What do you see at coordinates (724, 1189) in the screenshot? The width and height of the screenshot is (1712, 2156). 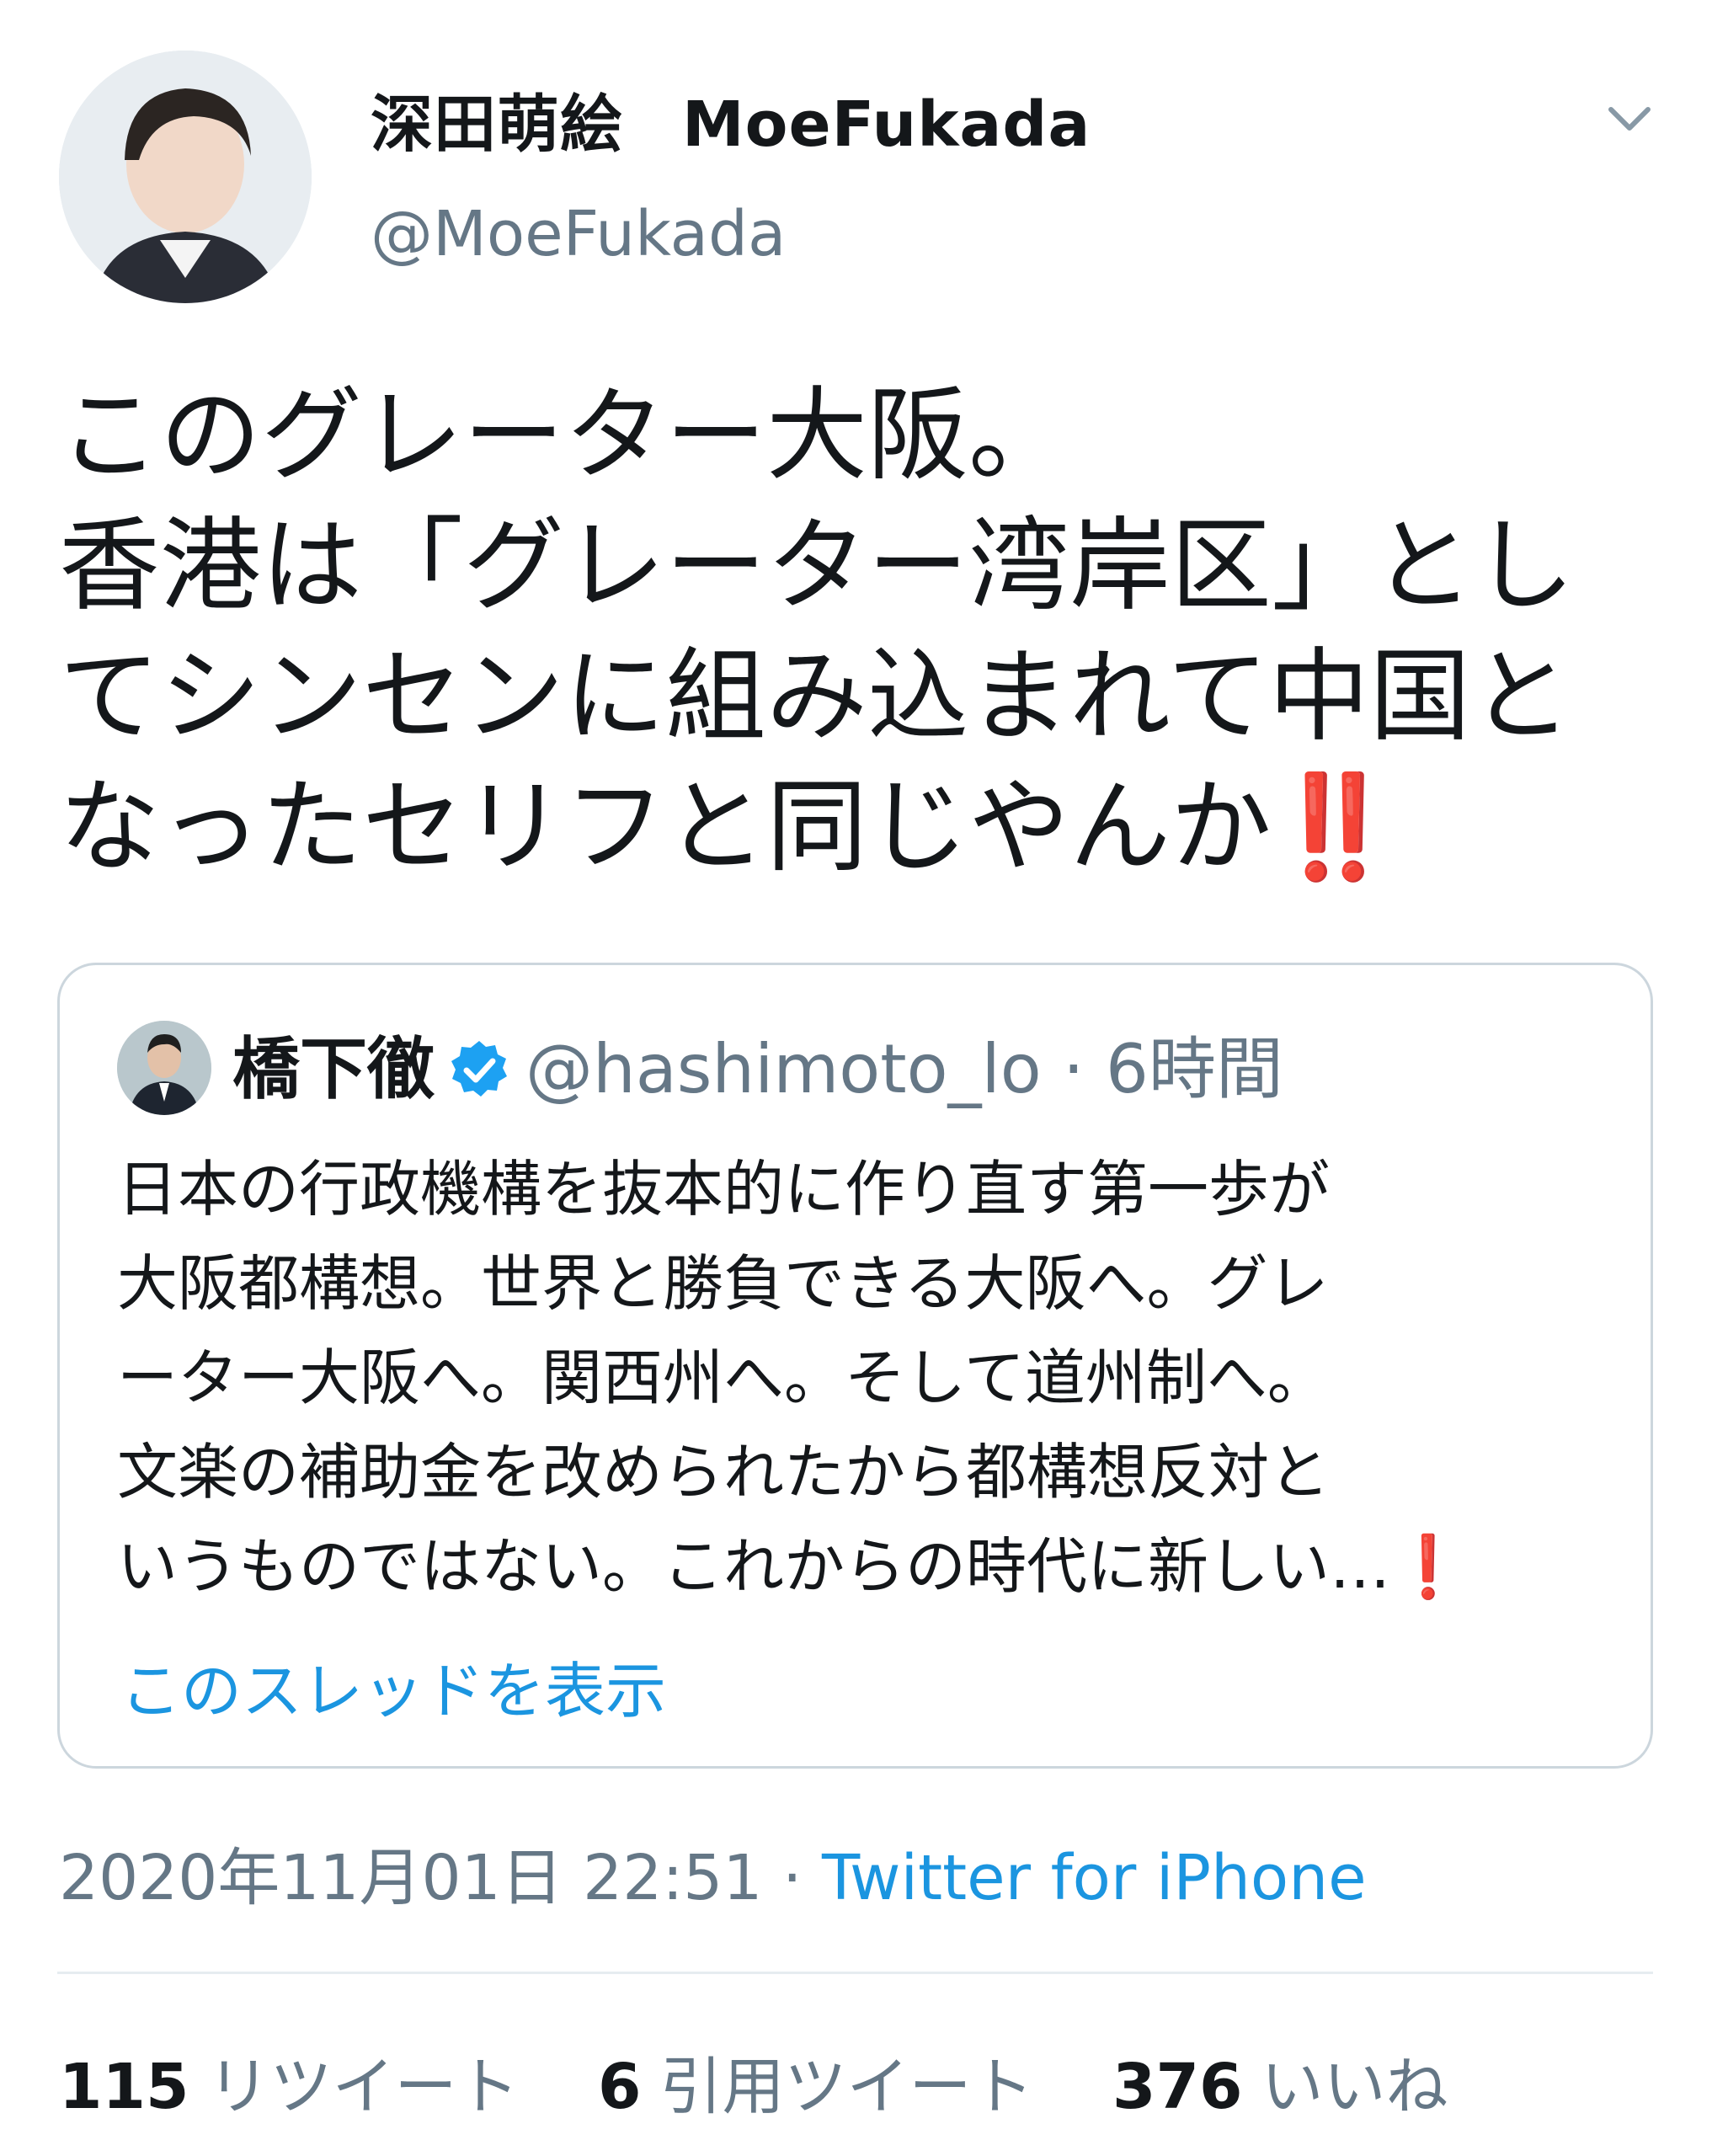 I see `quote-line: 日本の行政機構を抜本的に作り直す第一歩が` at bounding box center [724, 1189].